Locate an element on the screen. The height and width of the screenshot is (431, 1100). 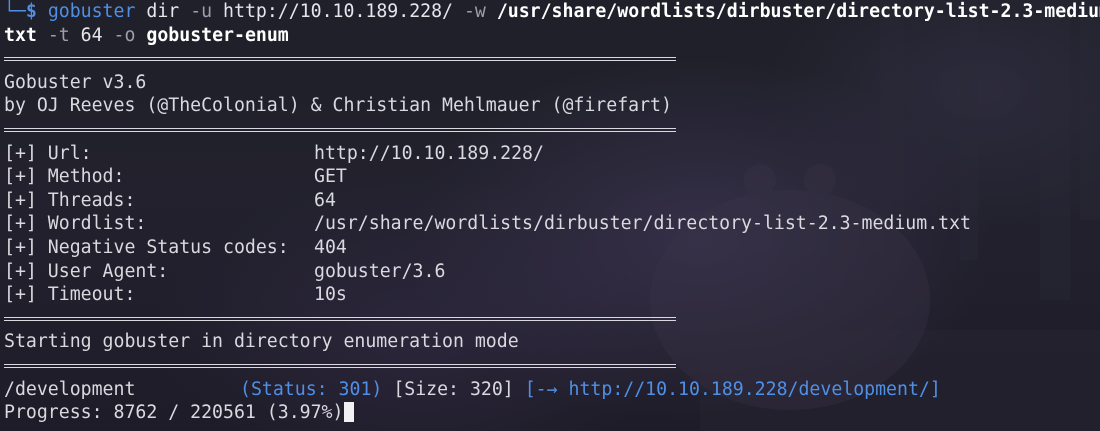
config-label: [+] Threads: is located at coordinates (70, 200).